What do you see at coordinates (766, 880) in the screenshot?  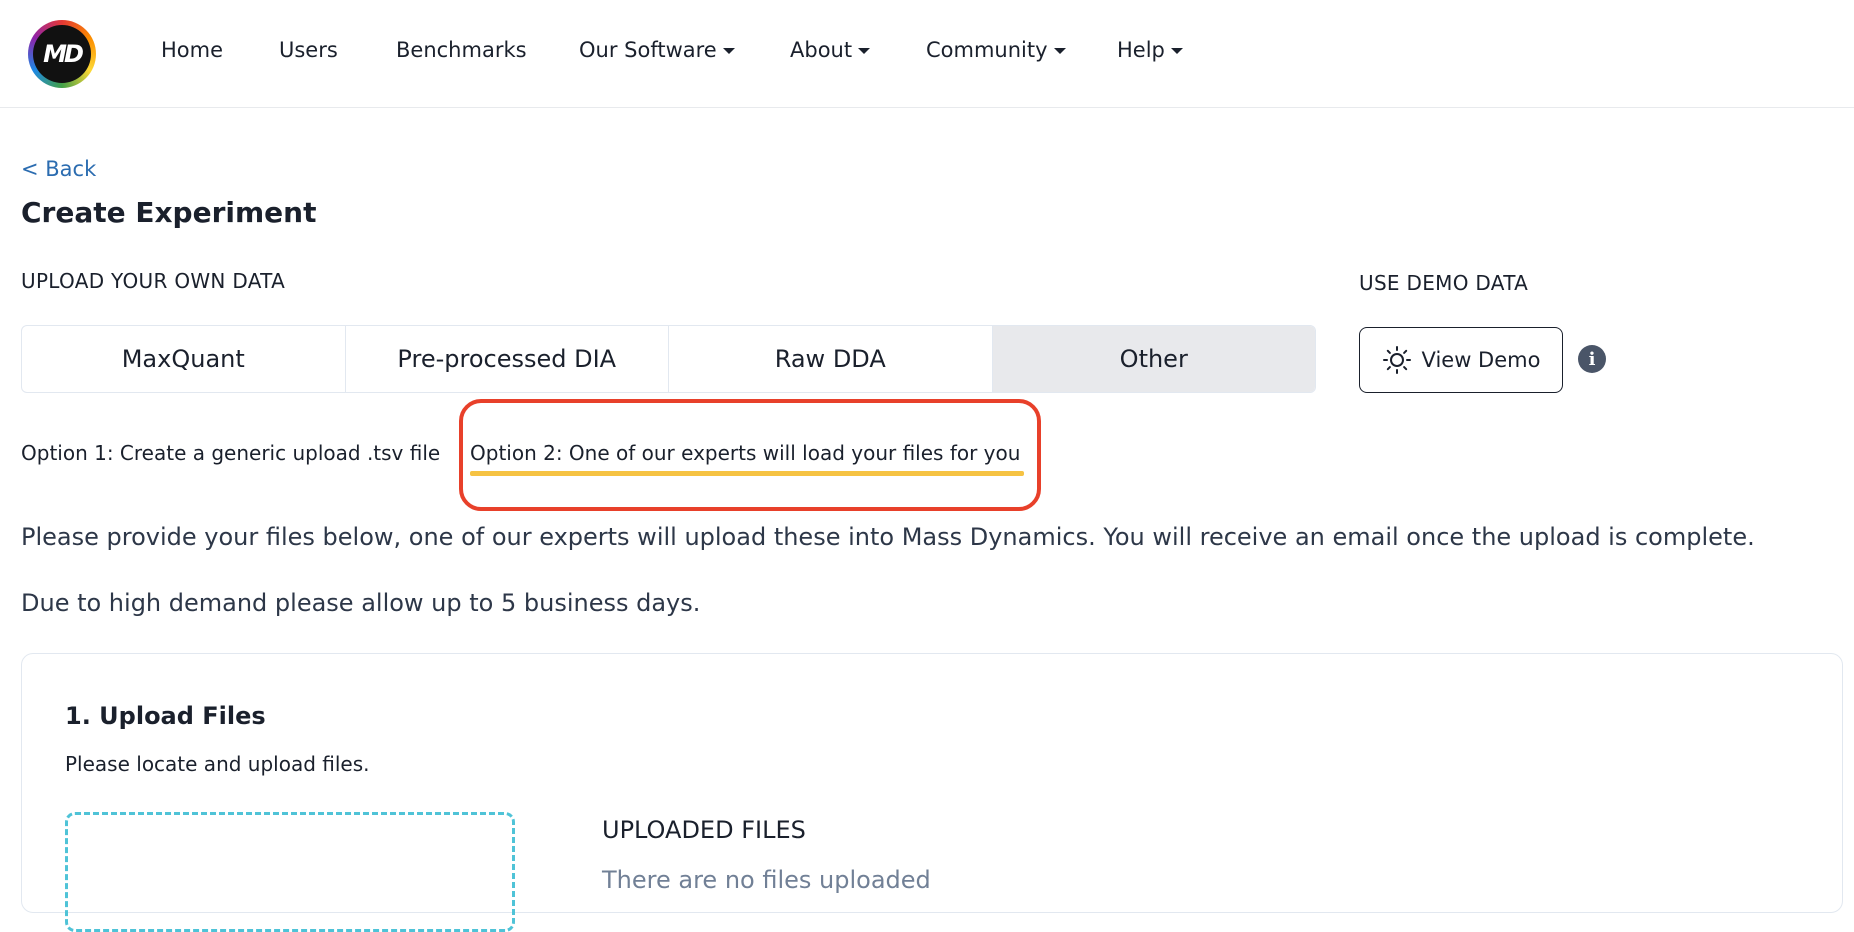 I see `no-files-message: There are no files uploaded` at bounding box center [766, 880].